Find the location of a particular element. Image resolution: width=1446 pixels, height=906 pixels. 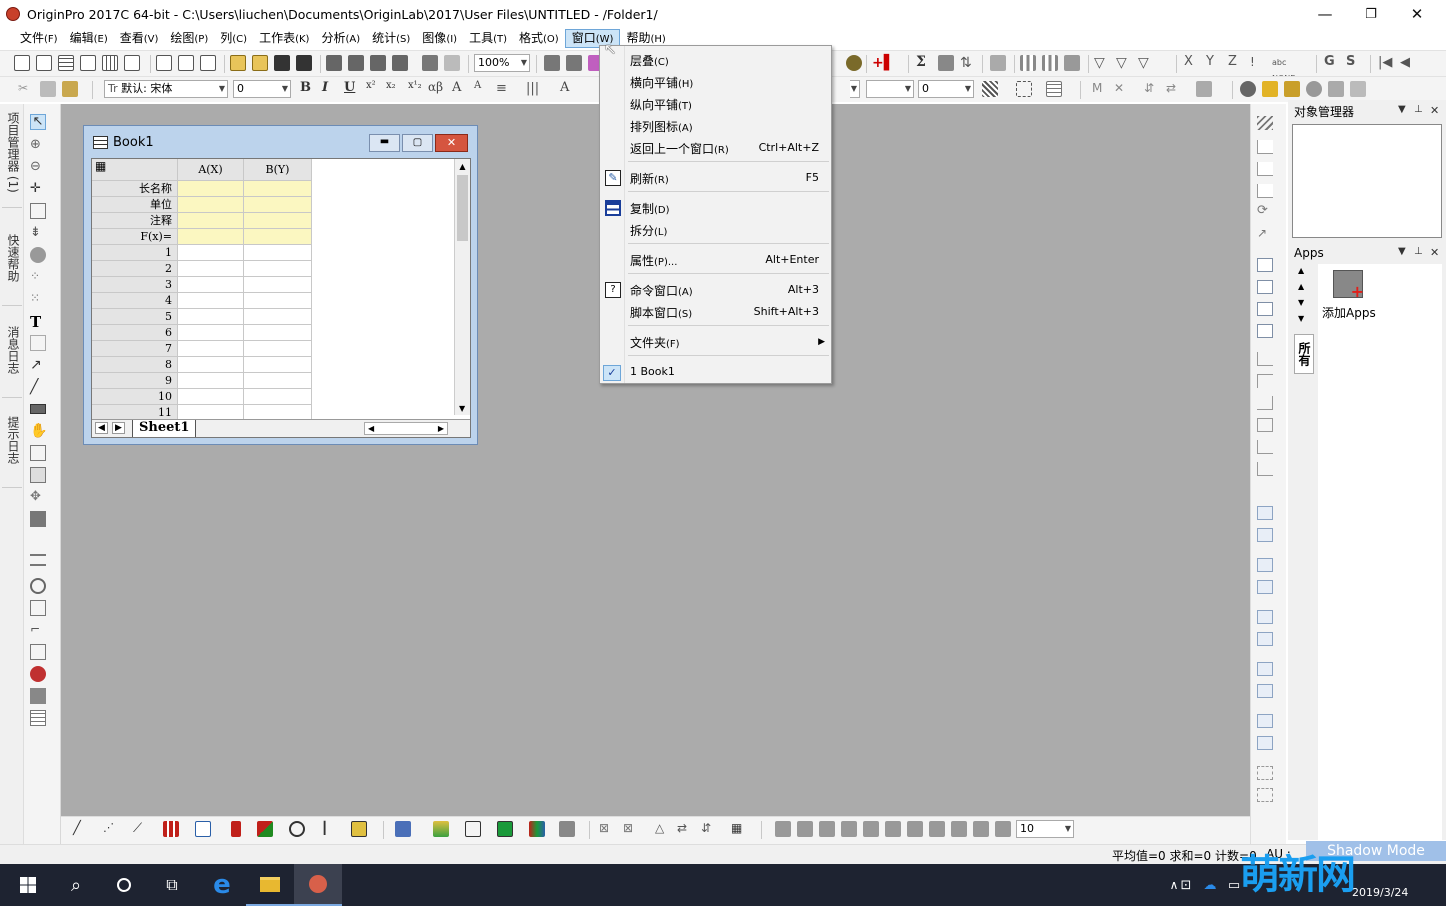

pie-icon is located at coordinates (805, 829).